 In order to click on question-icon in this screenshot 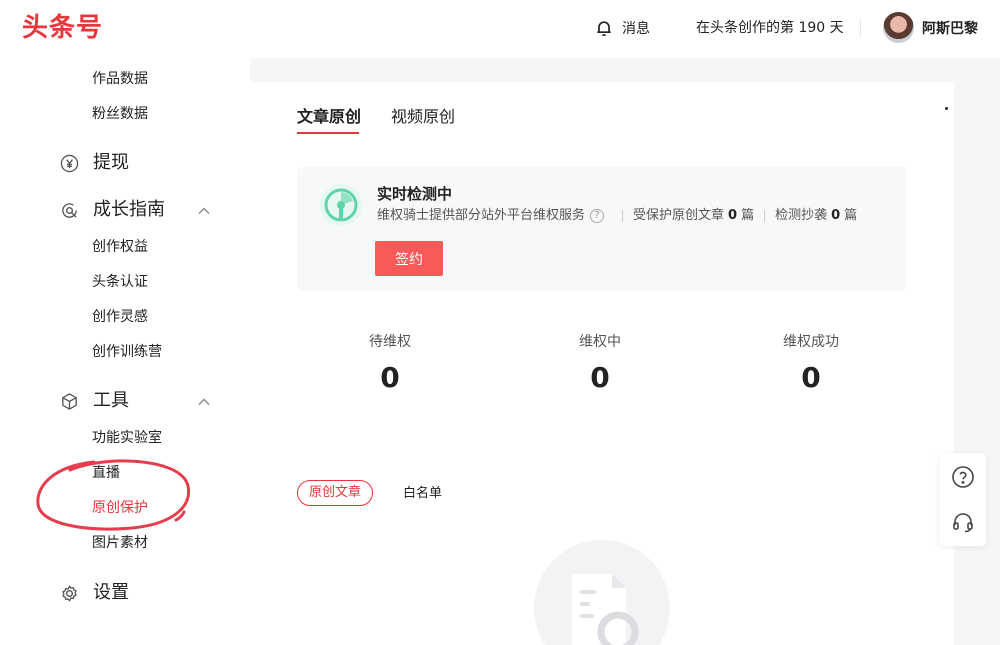, I will do `click(963, 477)`.